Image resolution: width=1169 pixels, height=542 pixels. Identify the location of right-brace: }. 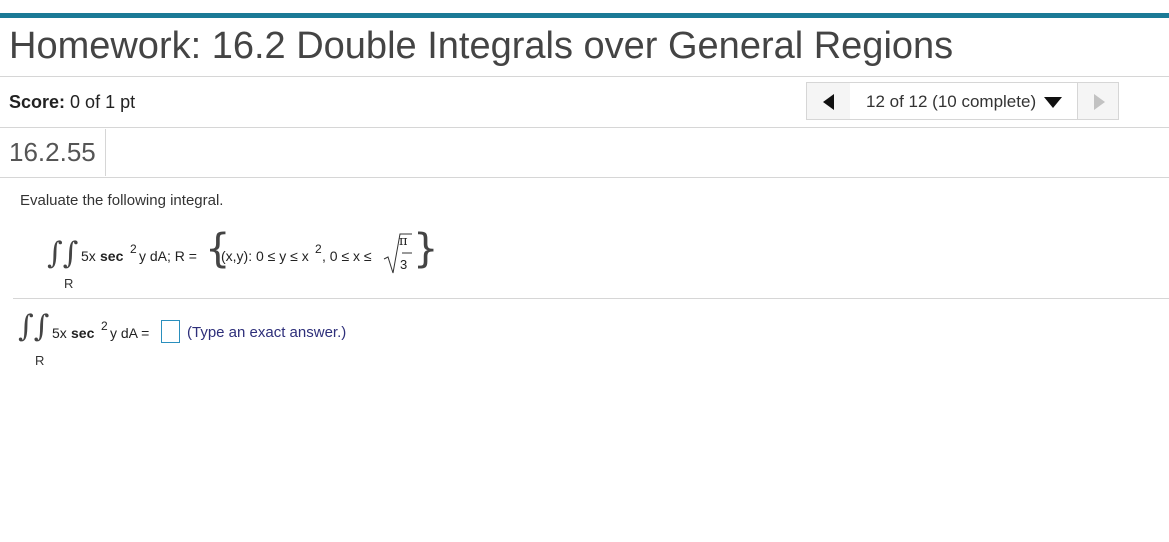
(426, 249).